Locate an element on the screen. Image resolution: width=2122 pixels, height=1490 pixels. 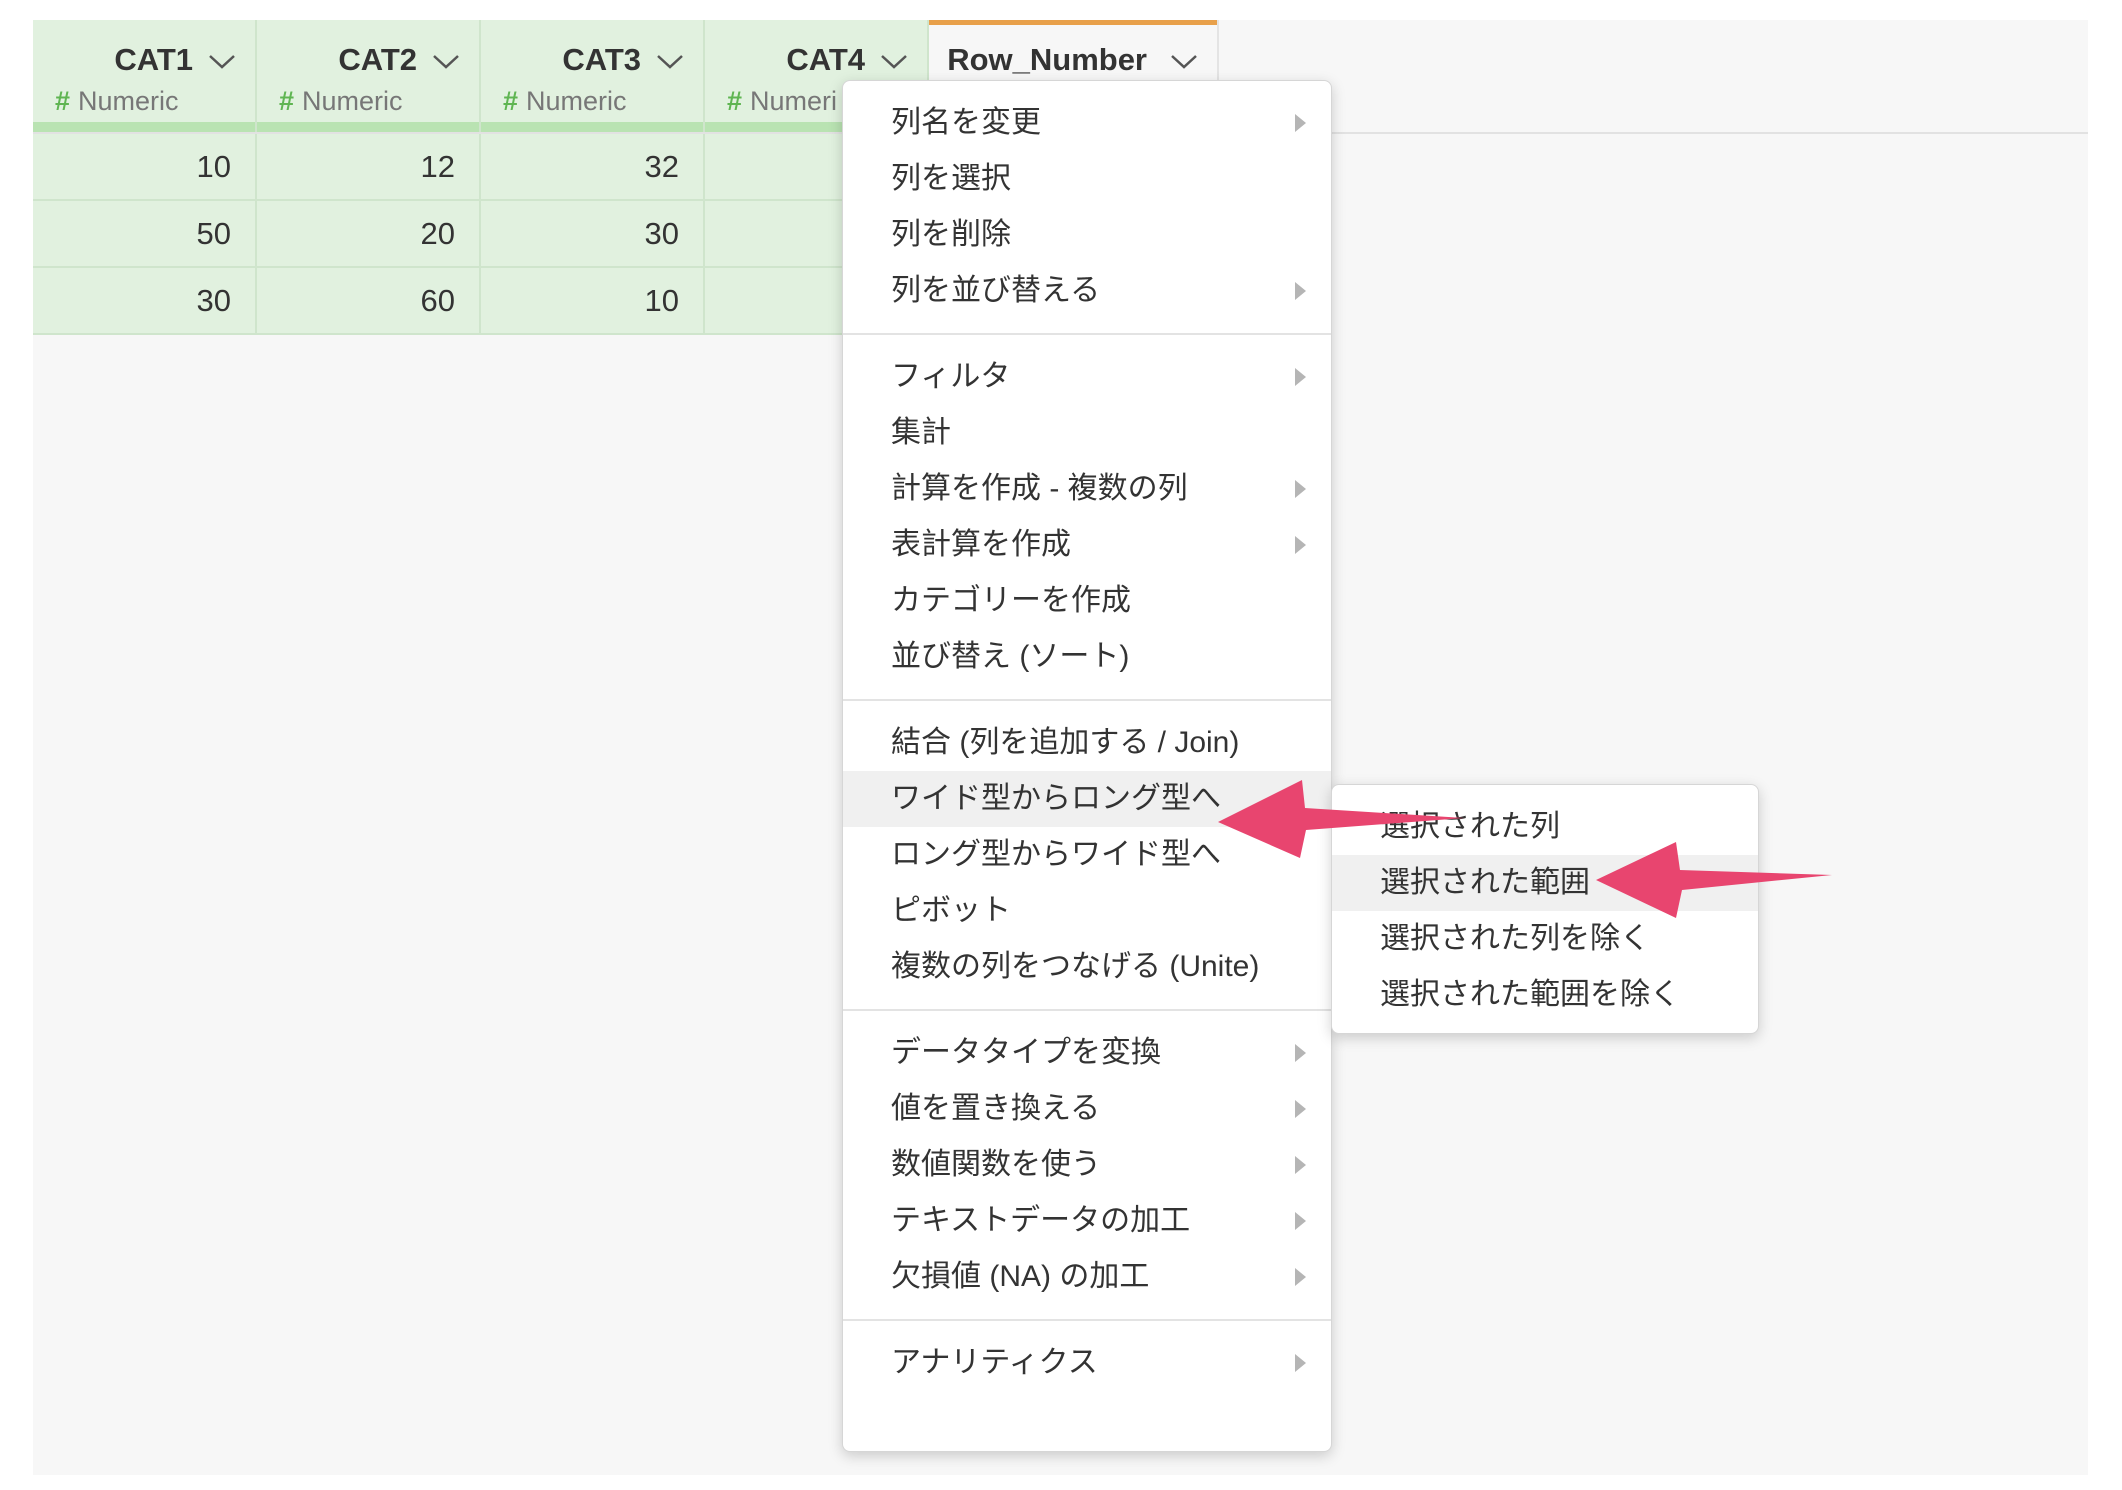
menu-item-label: 集計 is located at coordinates (921, 432).